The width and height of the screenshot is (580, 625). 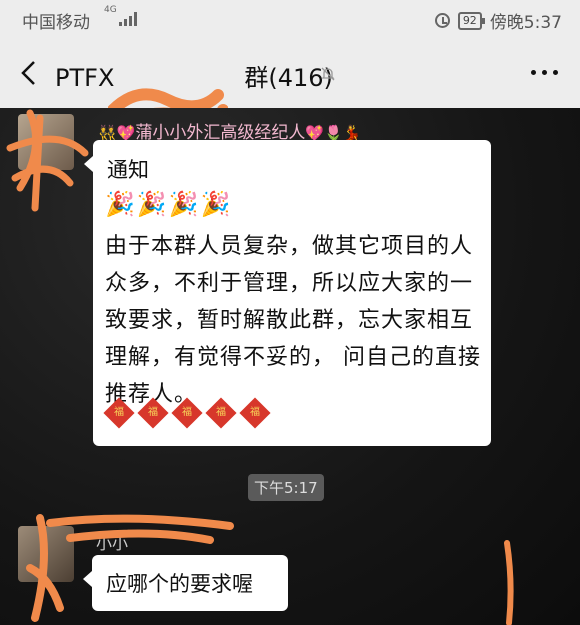 What do you see at coordinates (290, 19) in the screenshot?
I see `status-bar: 中国移动 4G 92 傍晚5:37` at bounding box center [290, 19].